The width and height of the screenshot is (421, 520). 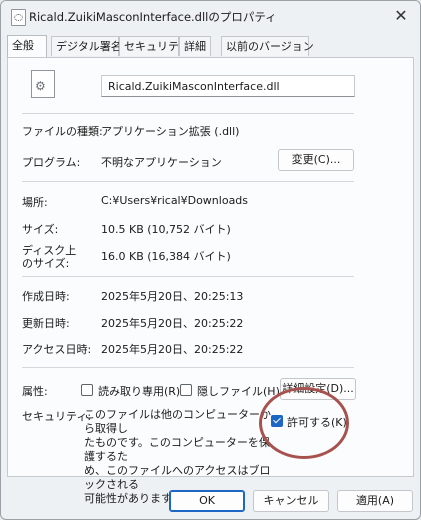 What do you see at coordinates (304, 423) in the screenshot?
I see `annotation-circle` at bounding box center [304, 423].